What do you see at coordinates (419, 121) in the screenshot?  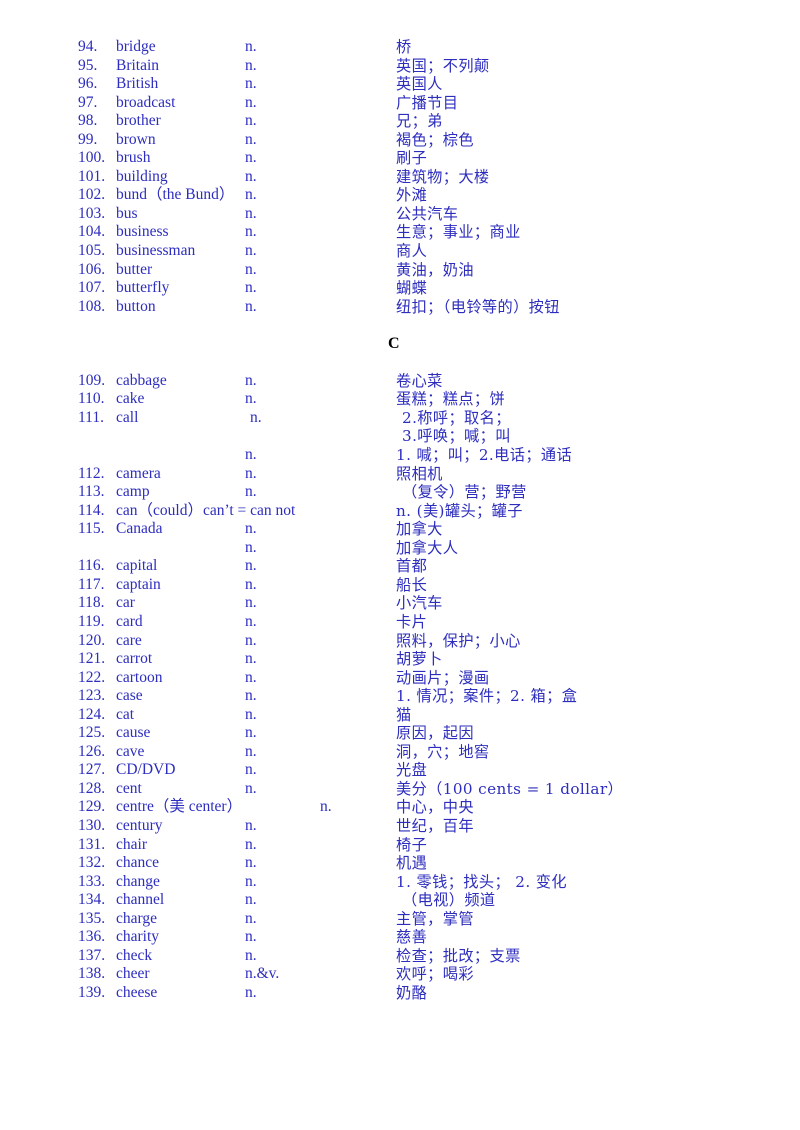 I see `entry-translation: 兄；弟` at bounding box center [419, 121].